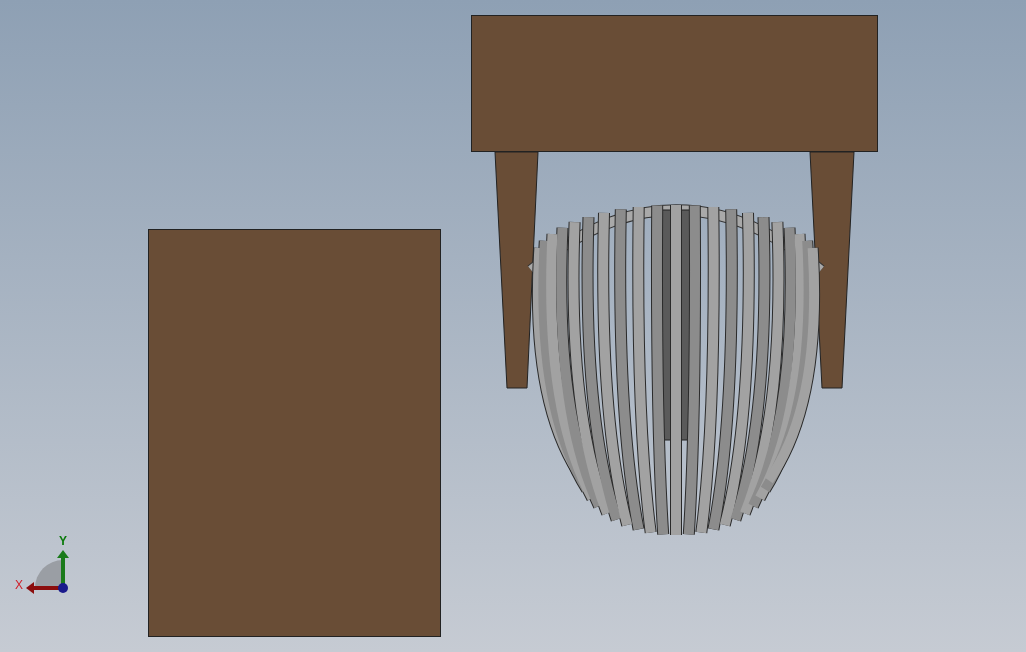 Image resolution: width=1026 pixels, height=652 pixels. What do you see at coordinates (63, 541) in the screenshot?
I see `y-axis-label: Y` at bounding box center [63, 541].